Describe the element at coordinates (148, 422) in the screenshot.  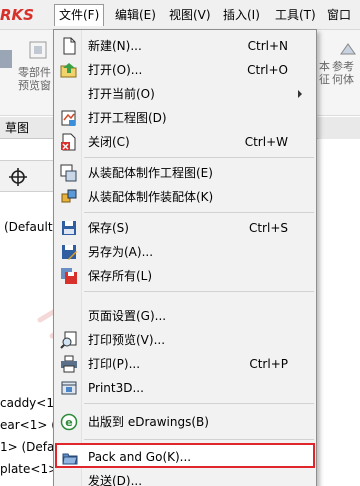
I see `menu-item-label: 出版到 eDrawings(B)` at that location.